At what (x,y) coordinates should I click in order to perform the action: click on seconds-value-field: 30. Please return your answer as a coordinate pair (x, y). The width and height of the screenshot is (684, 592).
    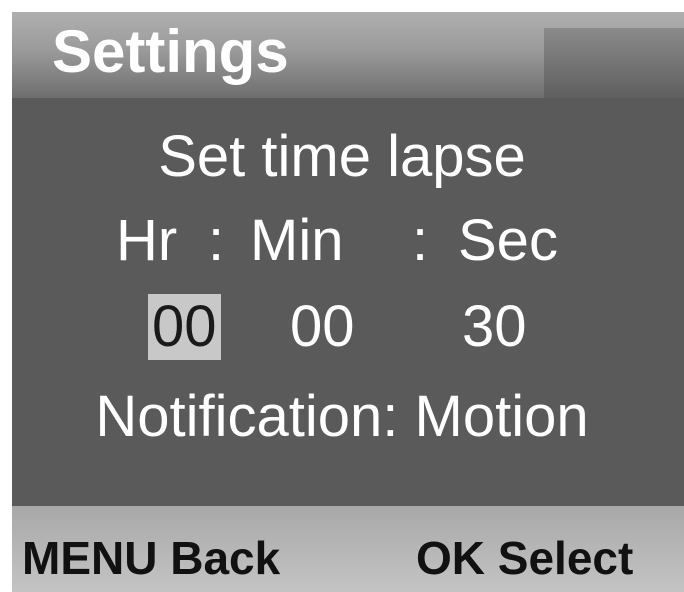
    Looking at the image, I should click on (494, 327).